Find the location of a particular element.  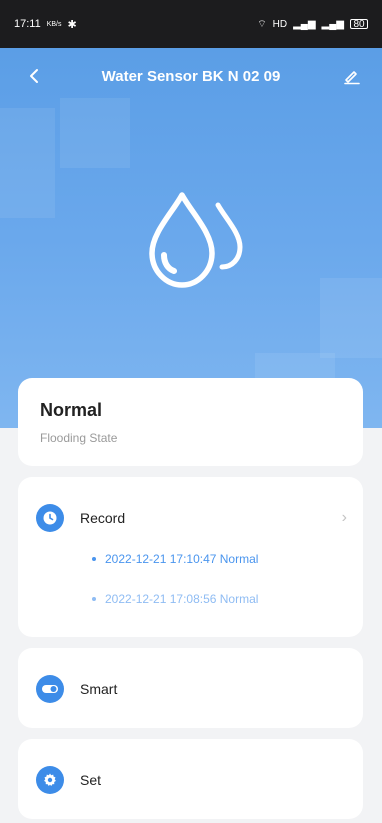

gear-icon is located at coordinates (50, 779).